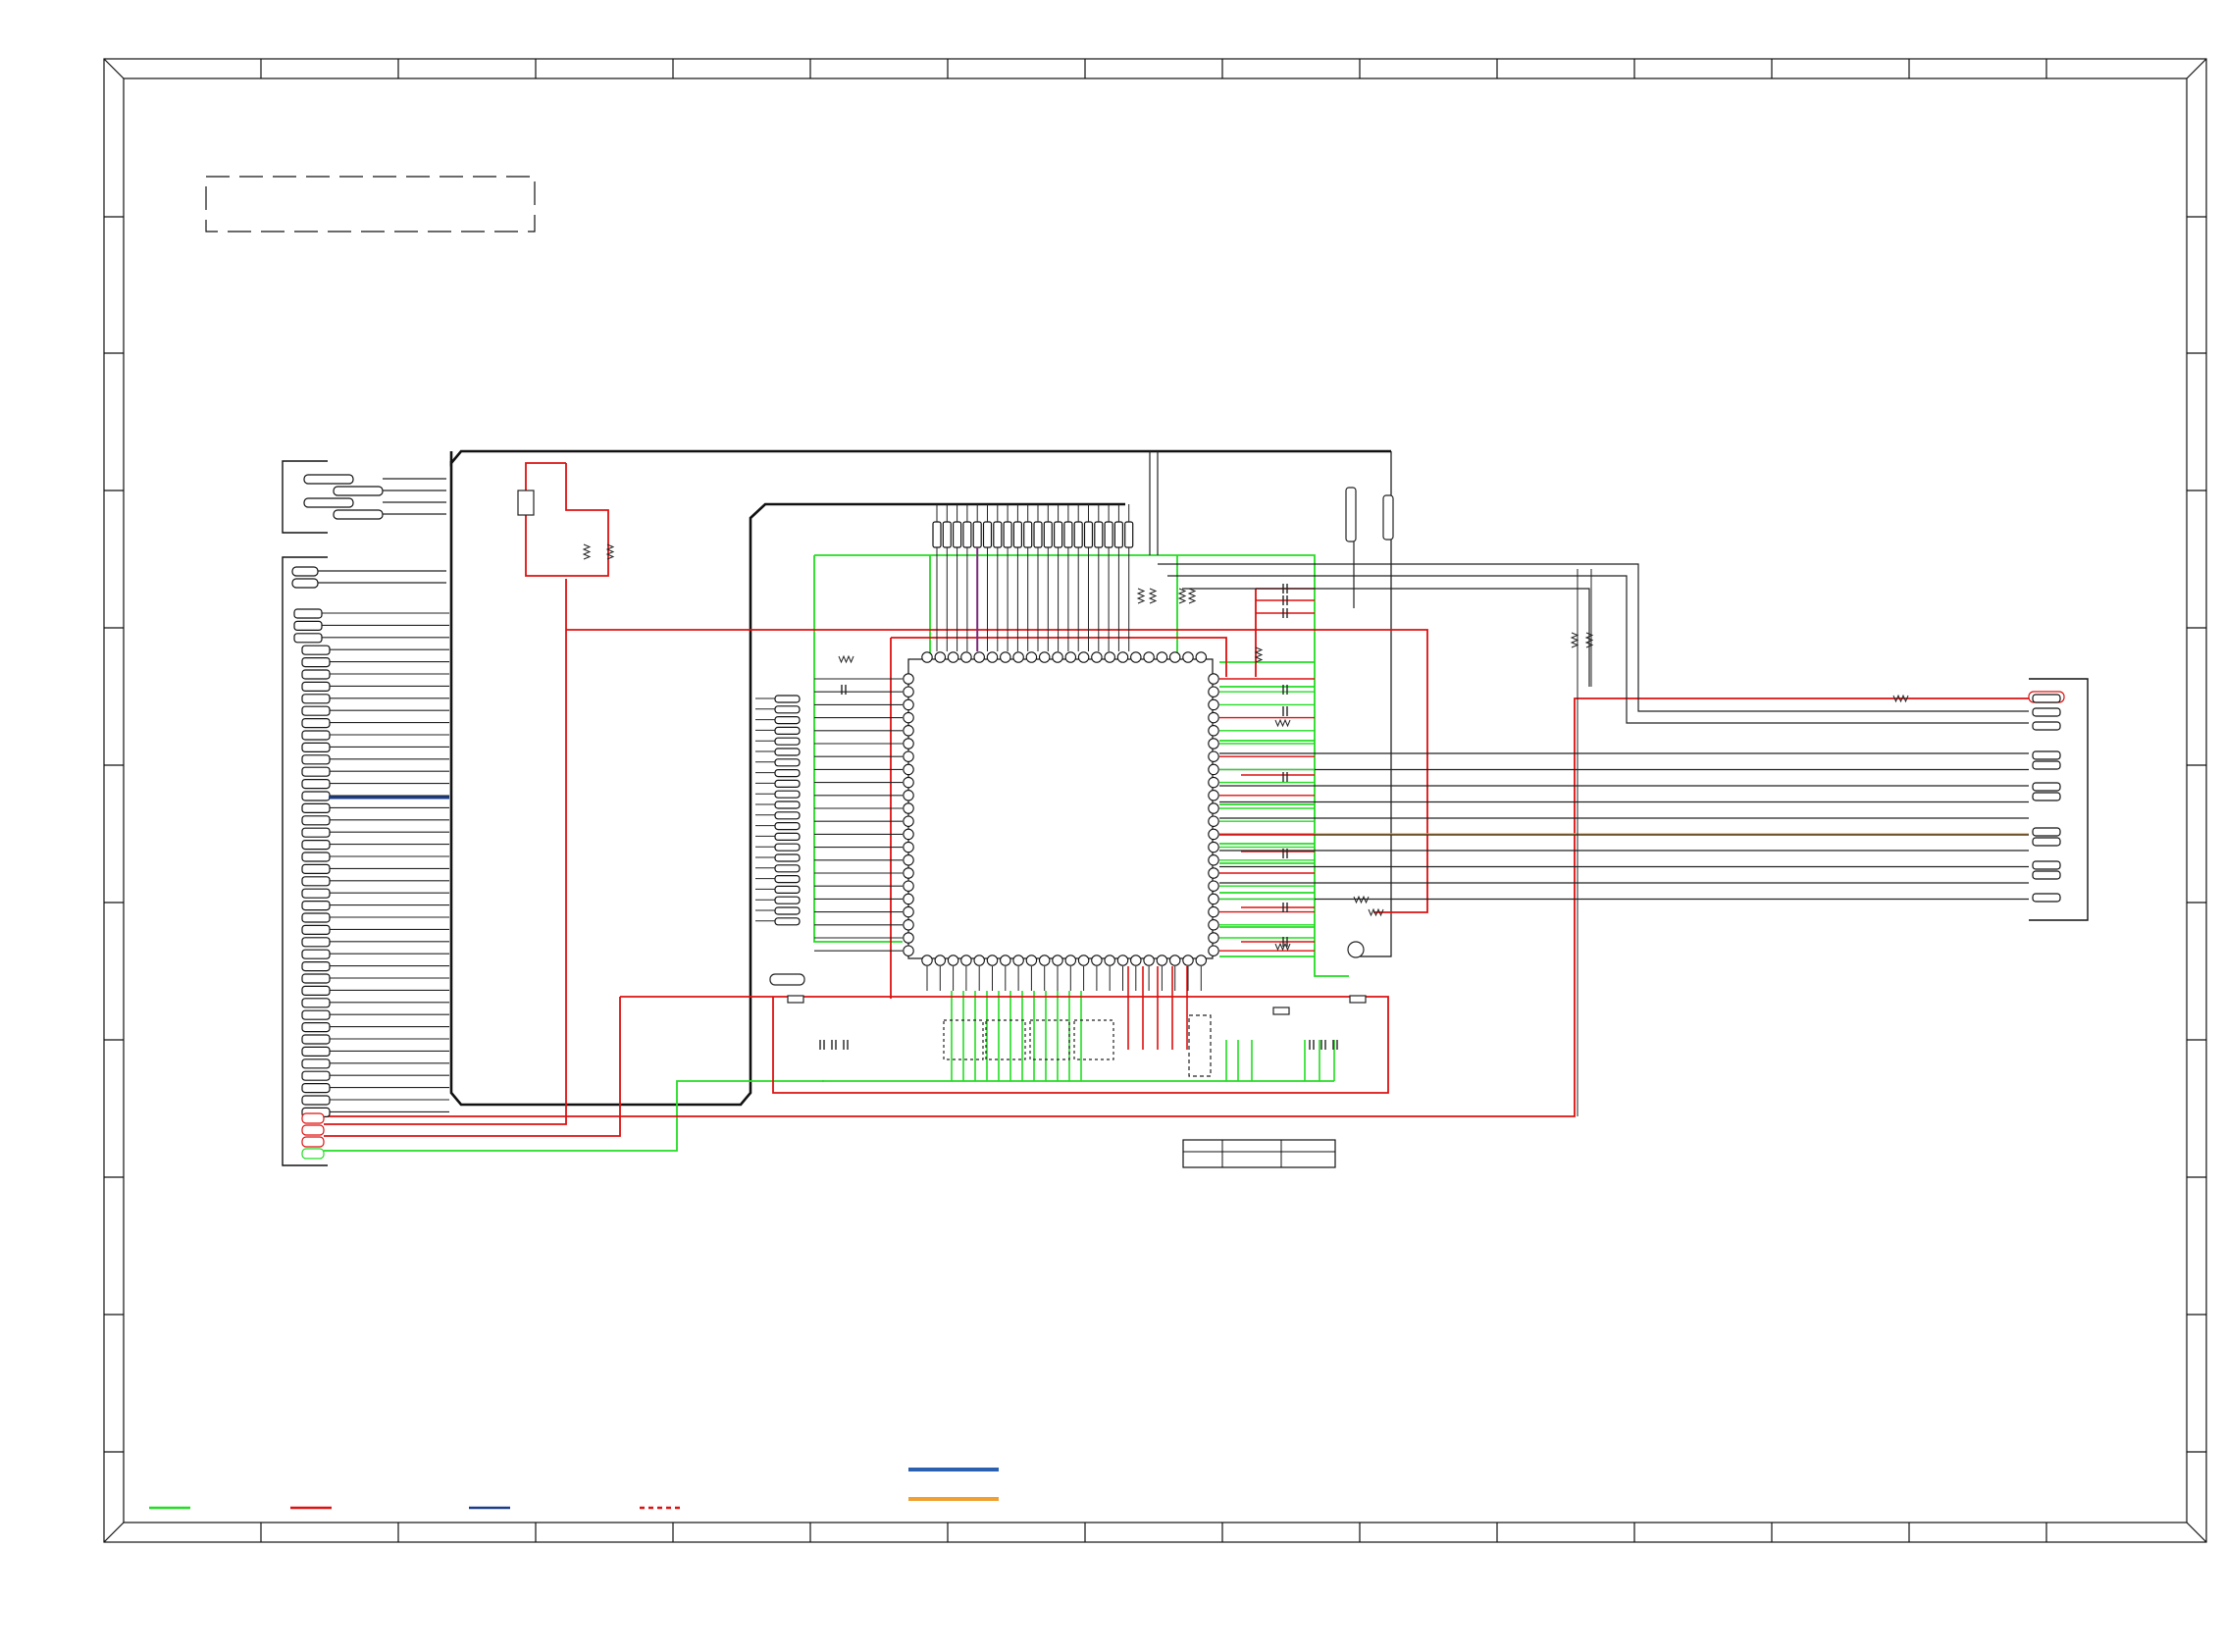  I want to click on dashed-title-box, so click(370, 204).